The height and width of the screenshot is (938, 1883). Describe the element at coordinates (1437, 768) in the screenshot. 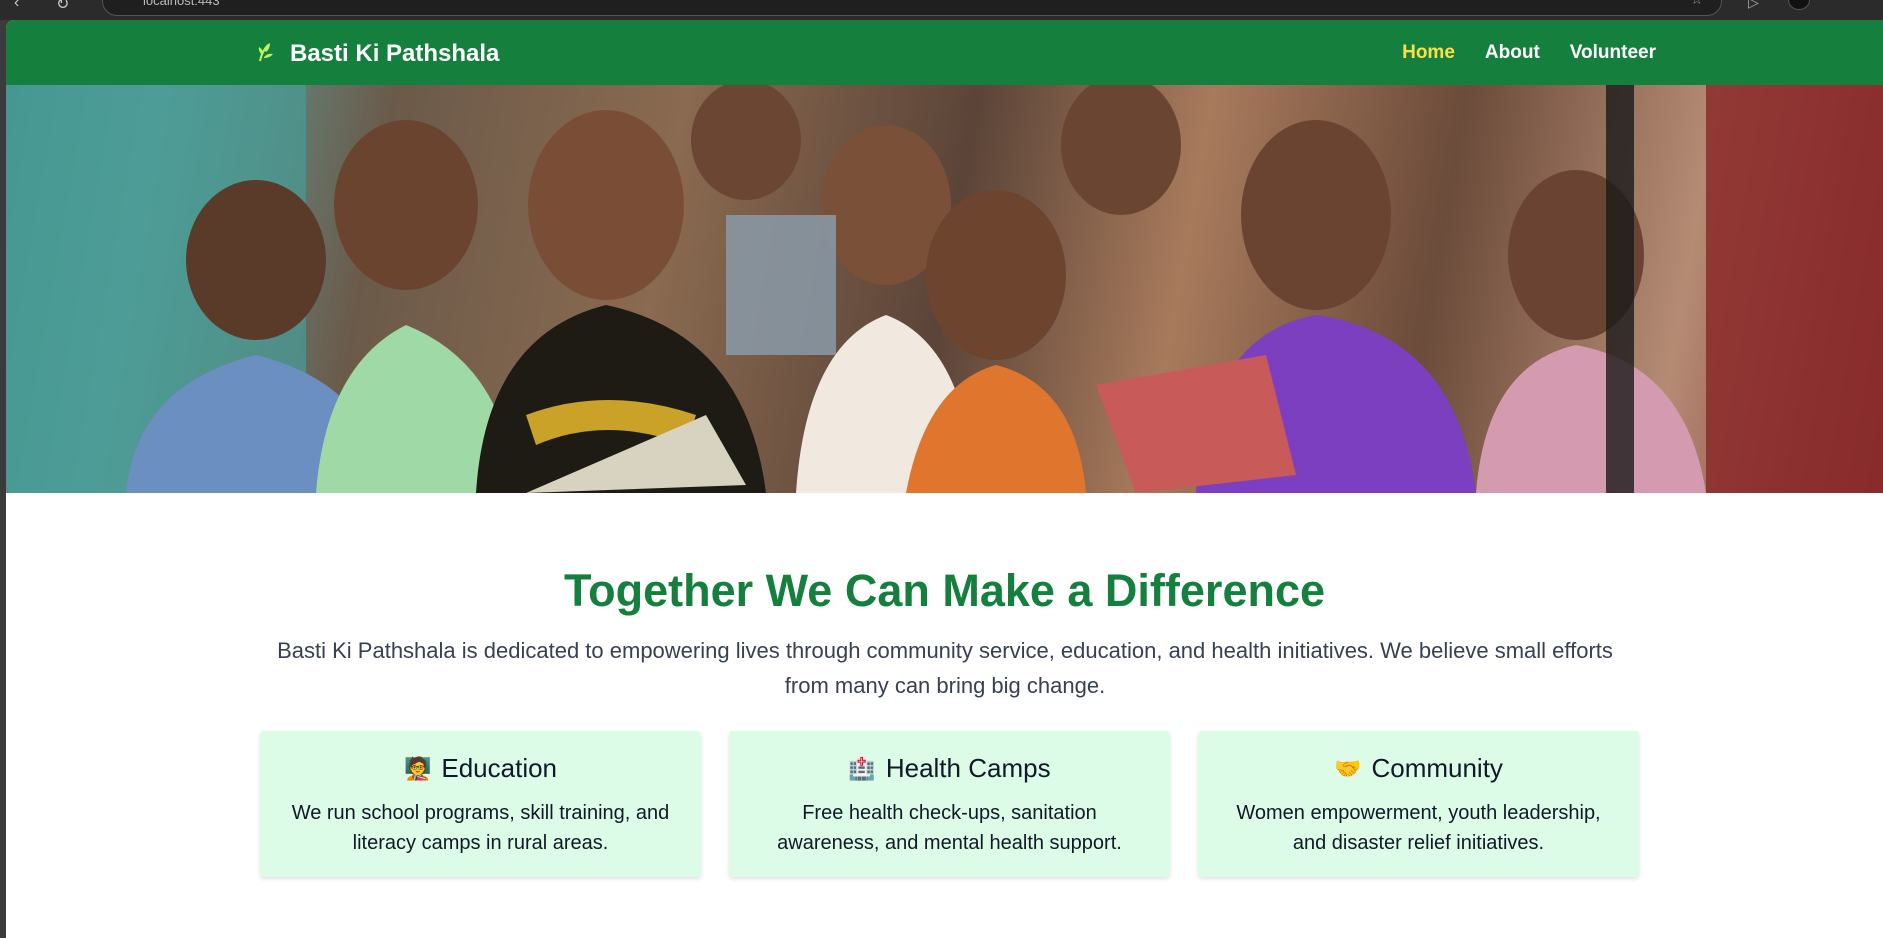

I see `card-title: Community` at that location.